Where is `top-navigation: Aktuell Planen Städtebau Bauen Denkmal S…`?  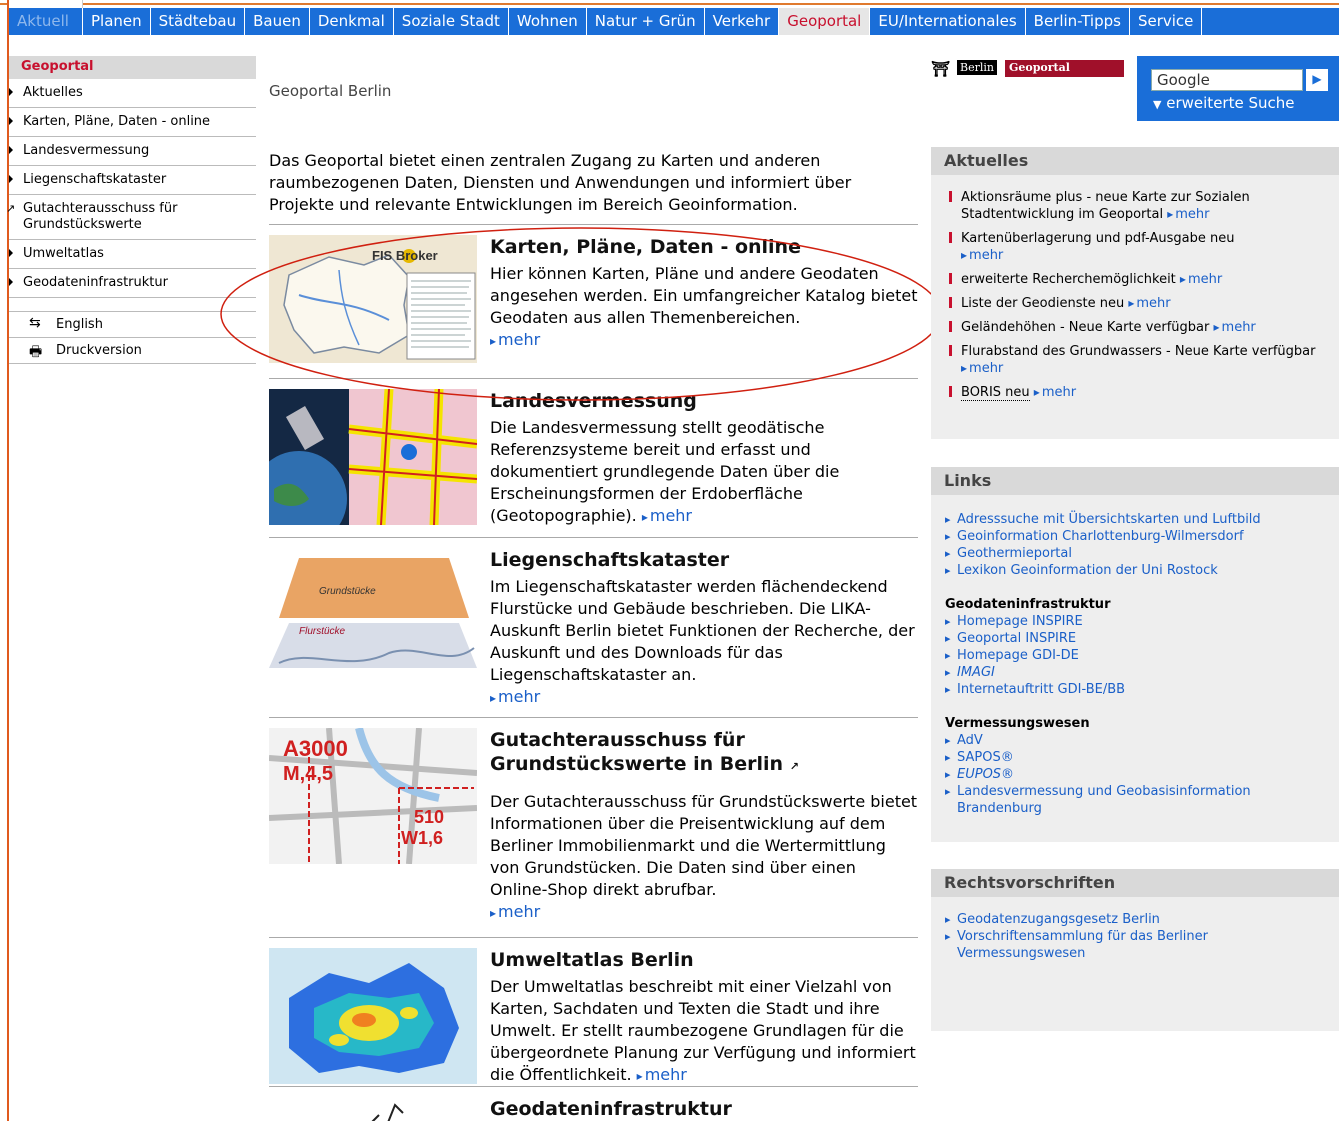
top-navigation: Aktuell Planen Städtebau Bauen Denkmal S… is located at coordinates (674, 21).